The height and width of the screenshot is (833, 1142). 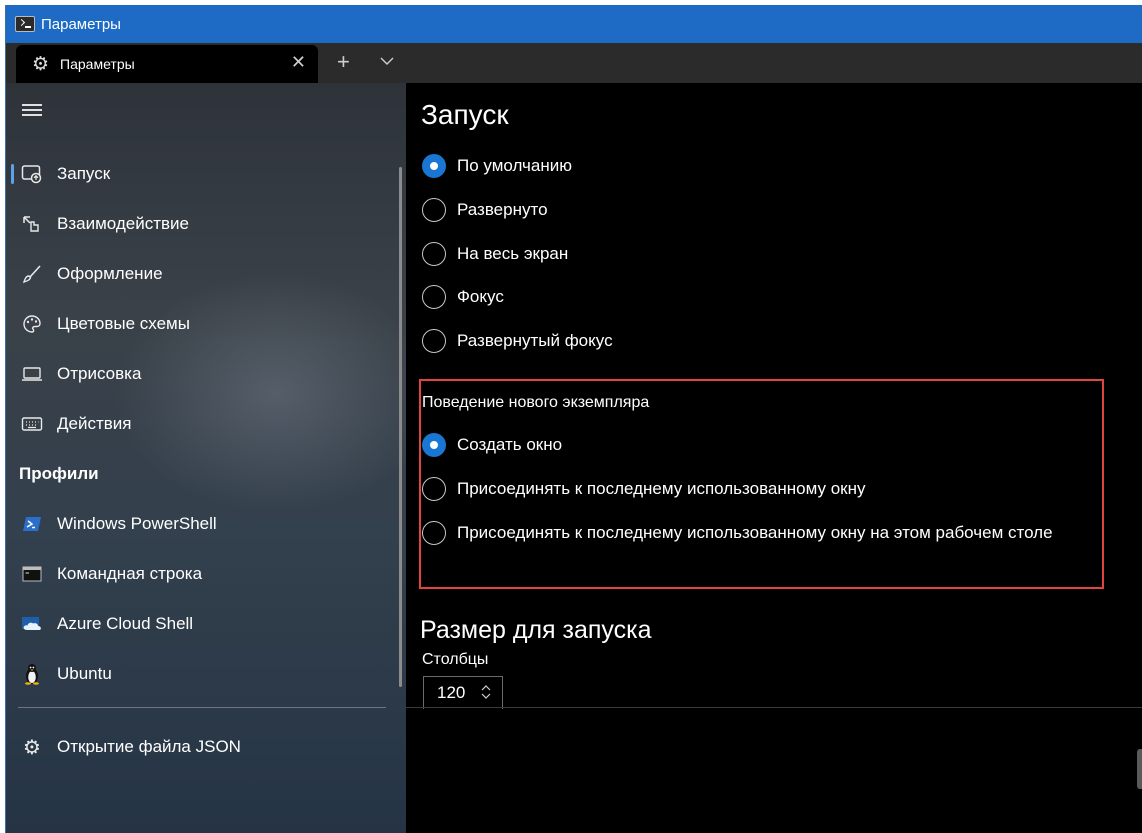 I want to click on sidebar-item-label: Цветовые схемы, so click(x=123, y=323).